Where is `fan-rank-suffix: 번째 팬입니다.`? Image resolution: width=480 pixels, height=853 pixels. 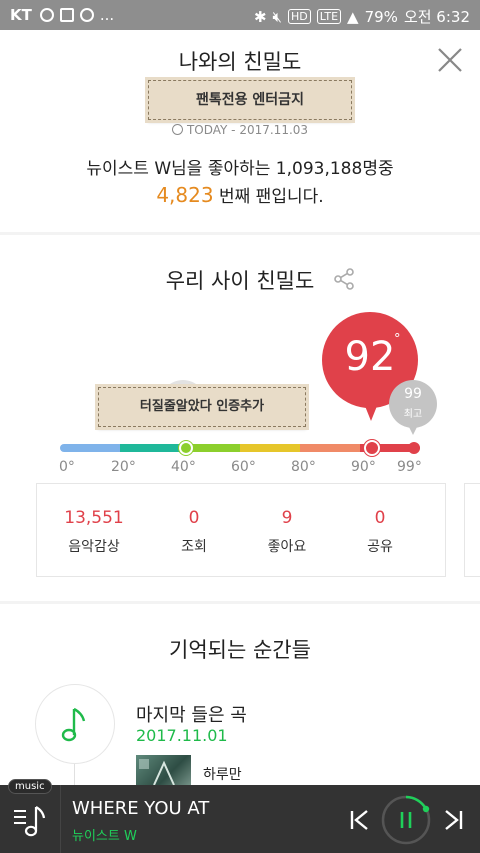 fan-rank-suffix: 번째 팬입니다. is located at coordinates (268, 197).